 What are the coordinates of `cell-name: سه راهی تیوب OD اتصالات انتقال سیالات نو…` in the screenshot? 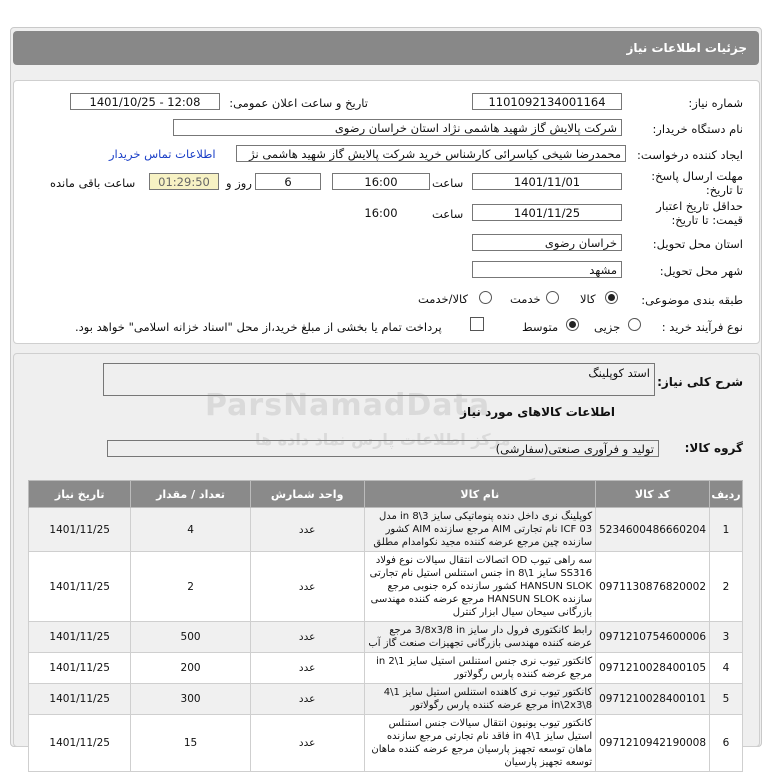 It's located at (480, 586).